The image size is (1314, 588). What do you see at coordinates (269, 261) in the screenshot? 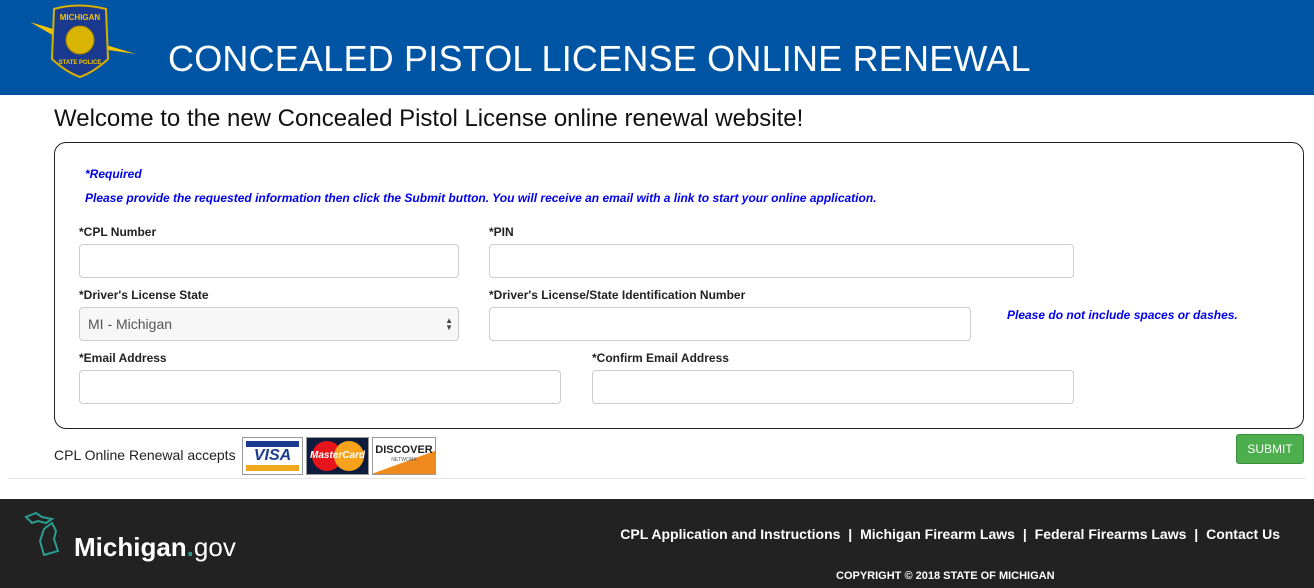
I see `cpl-number-input` at bounding box center [269, 261].